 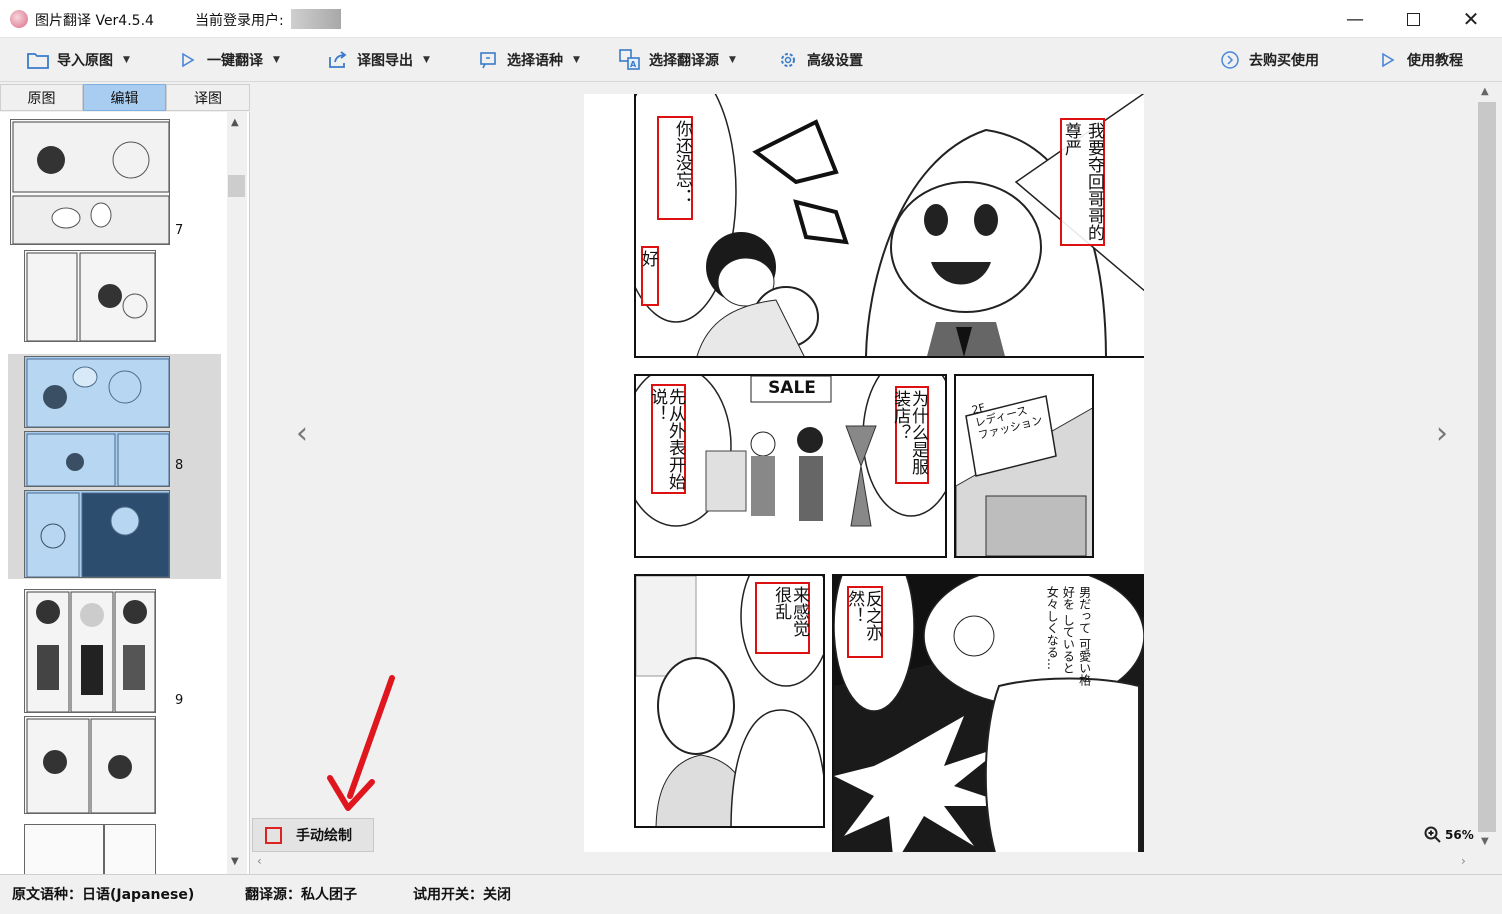 What do you see at coordinates (19, 19) in the screenshot?
I see `app-logo-icon` at bounding box center [19, 19].